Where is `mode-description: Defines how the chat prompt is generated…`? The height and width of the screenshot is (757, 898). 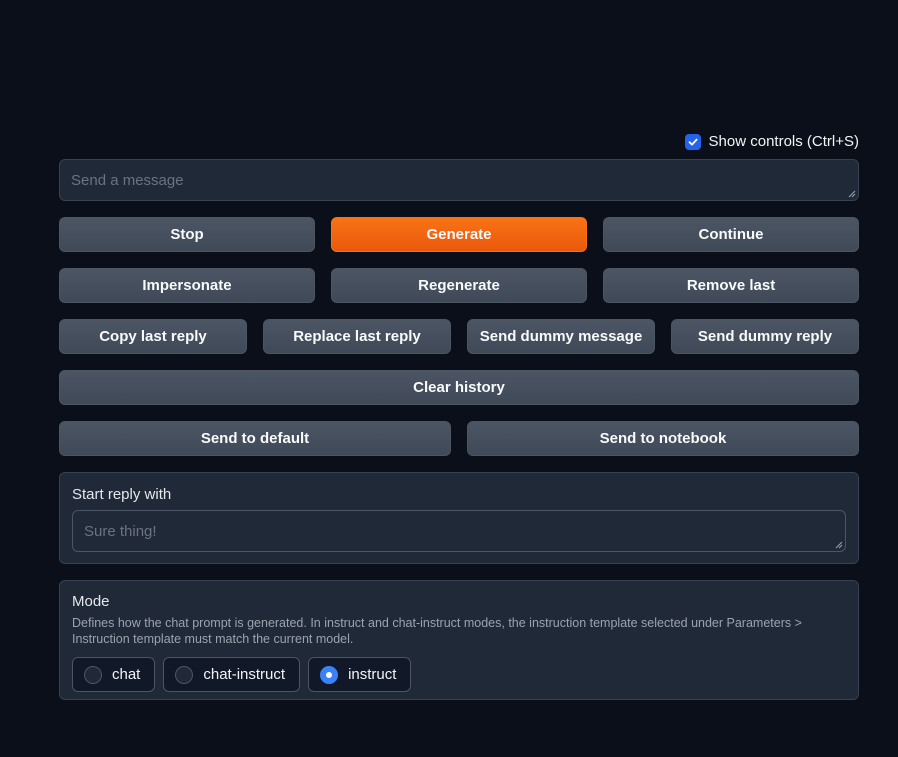 mode-description: Defines how the chat prompt is generated… is located at coordinates (437, 631).